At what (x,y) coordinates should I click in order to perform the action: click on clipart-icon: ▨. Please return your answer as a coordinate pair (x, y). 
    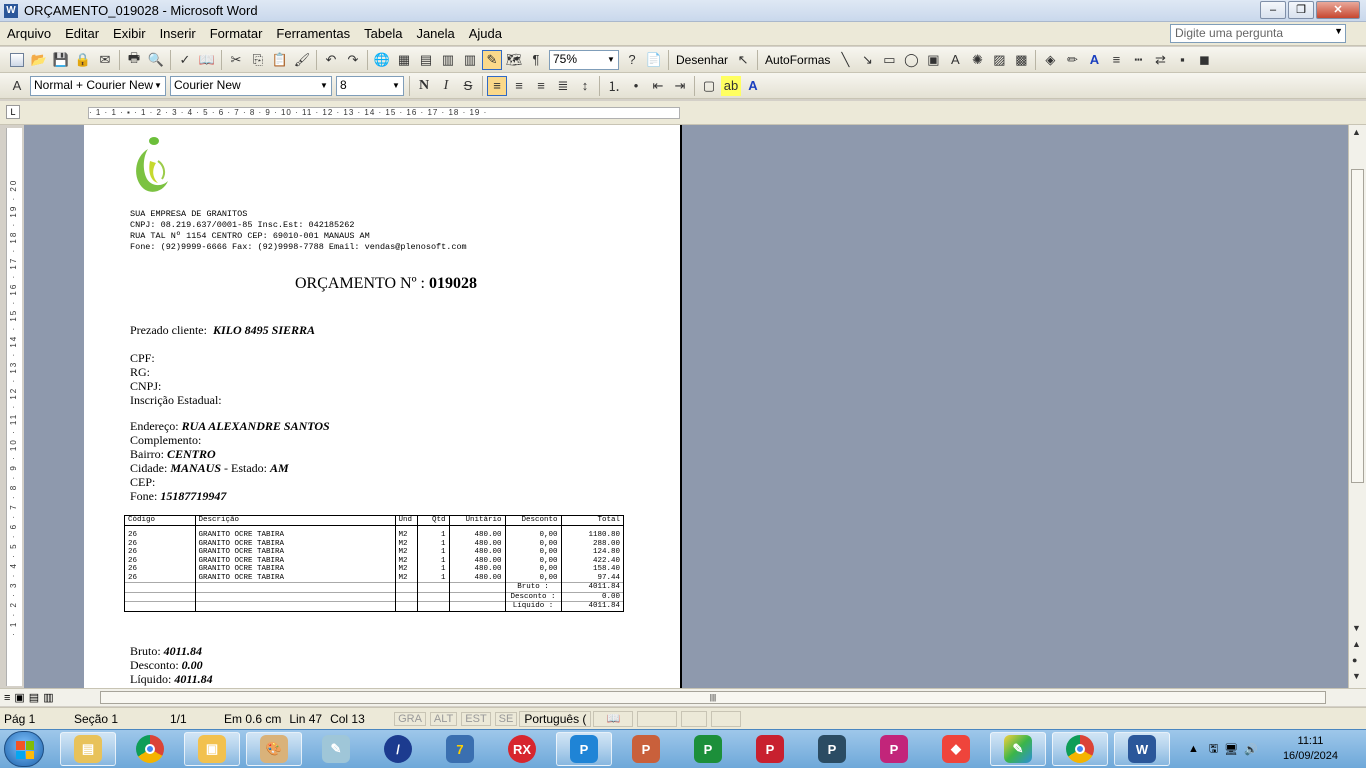
    Looking at the image, I should click on (999, 60).